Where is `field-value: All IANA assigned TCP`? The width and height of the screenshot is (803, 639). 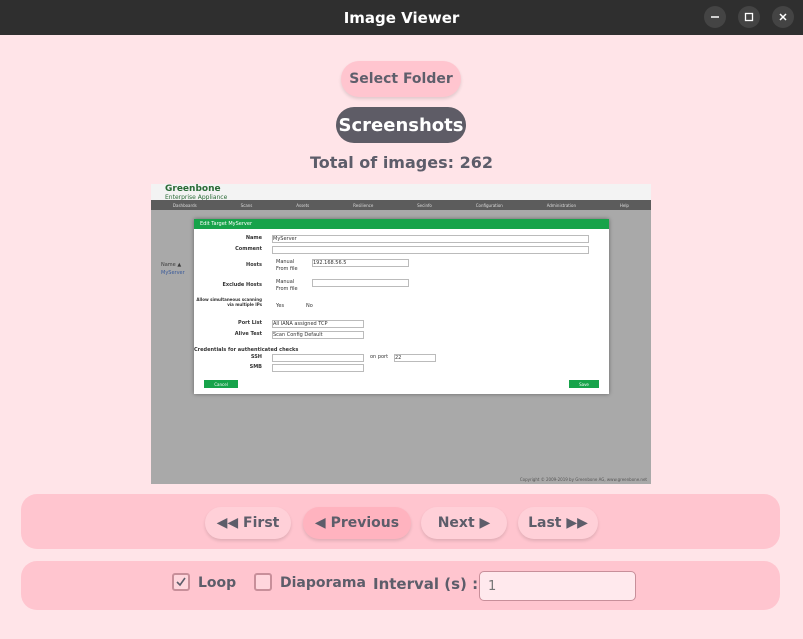
field-value: All IANA assigned TCP is located at coordinates (318, 324).